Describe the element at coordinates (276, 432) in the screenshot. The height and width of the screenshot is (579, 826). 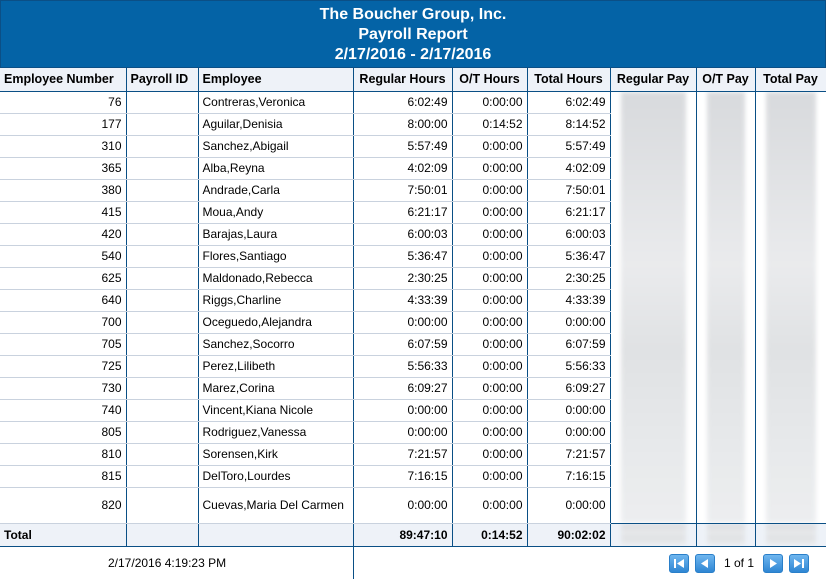
I see `employee-name-cell: Rodriguez,Vanessa` at that location.